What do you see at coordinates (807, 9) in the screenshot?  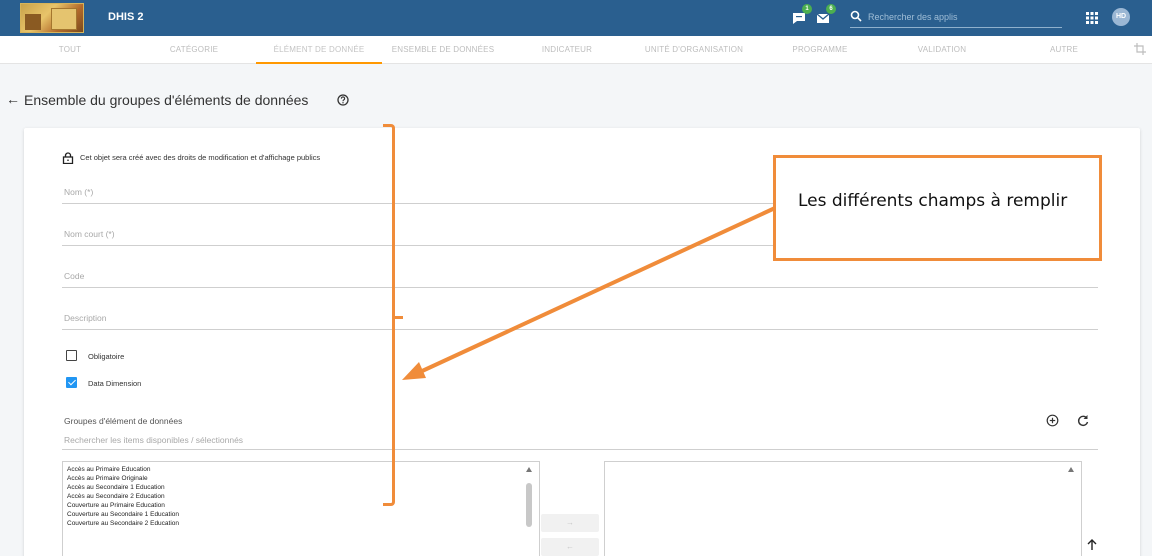 I see `messages-count-badge: 1` at bounding box center [807, 9].